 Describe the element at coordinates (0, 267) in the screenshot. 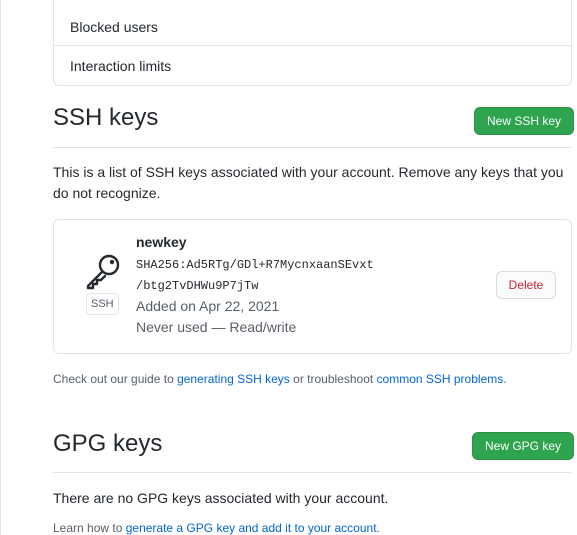

I see `page-left-border` at that location.